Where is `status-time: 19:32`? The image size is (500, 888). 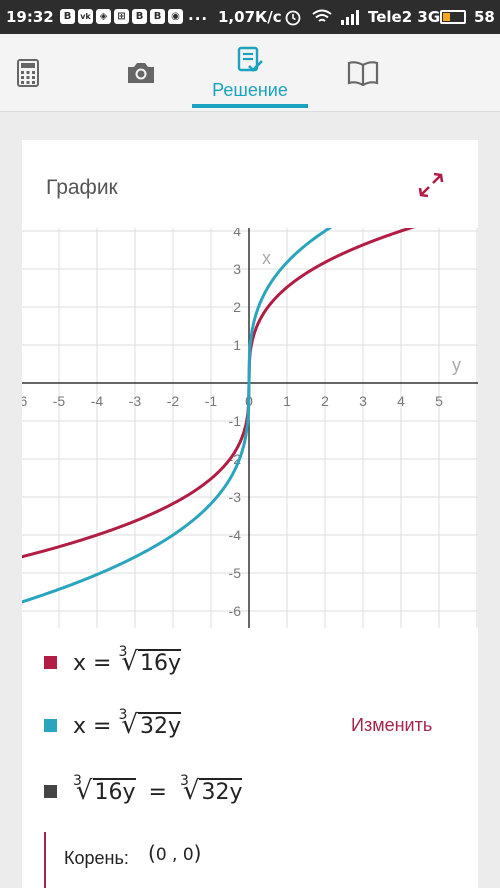 status-time: 19:32 is located at coordinates (30, 17).